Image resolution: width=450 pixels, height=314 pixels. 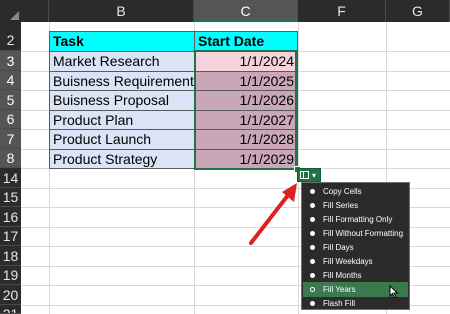 What do you see at coordinates (314, 175) in the screenshot?
I see `chevron-down-icon: ▾` at bounding box center [314, 175].